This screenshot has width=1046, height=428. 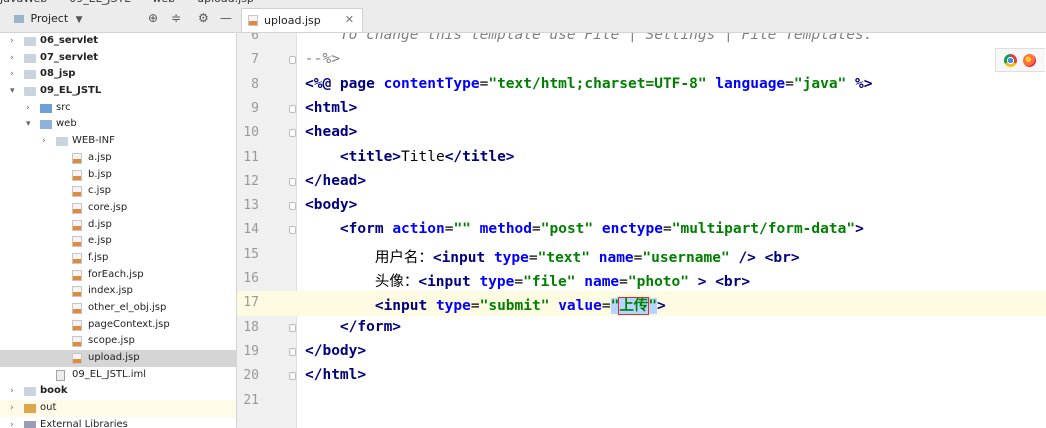 What do you see at coordinates (118, 241) in the screenshot?
I see `tree-item: e.jsp` at bounding box center [118, 241].